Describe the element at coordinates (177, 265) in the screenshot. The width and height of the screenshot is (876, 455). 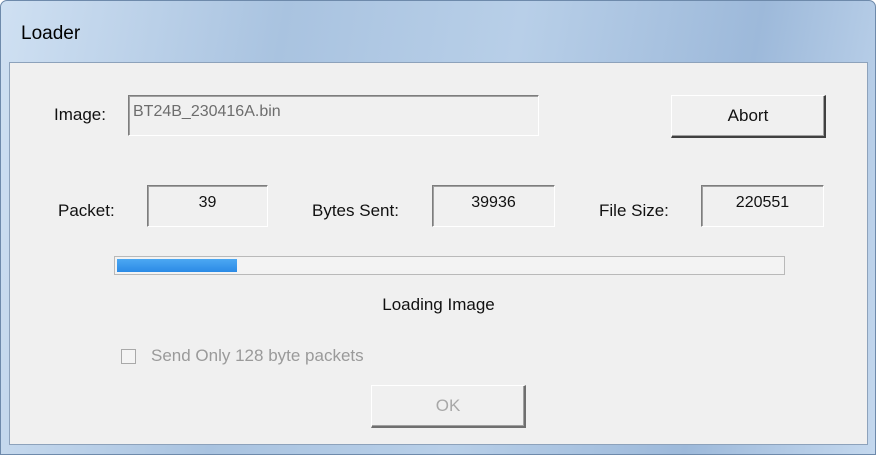
I see `progress-fill` at that location.